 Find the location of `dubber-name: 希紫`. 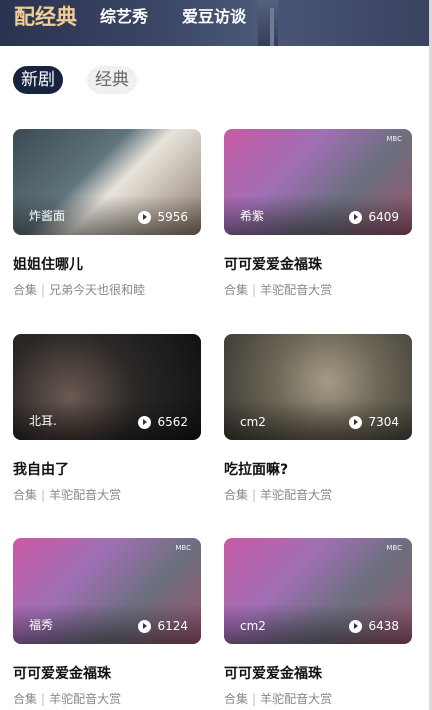

dubber-name: 希紫 is located at coordinates (252, 216).